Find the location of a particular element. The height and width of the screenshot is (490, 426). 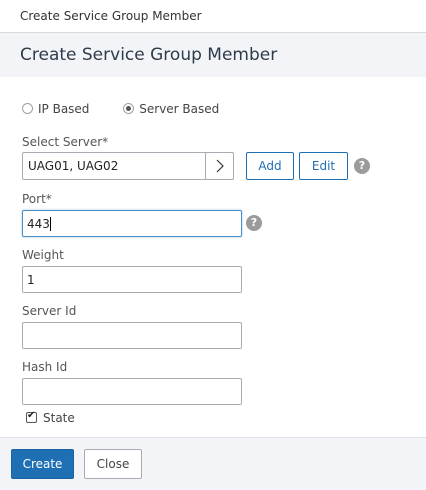

weight-input: 1 is located at coordinates (132, 279).